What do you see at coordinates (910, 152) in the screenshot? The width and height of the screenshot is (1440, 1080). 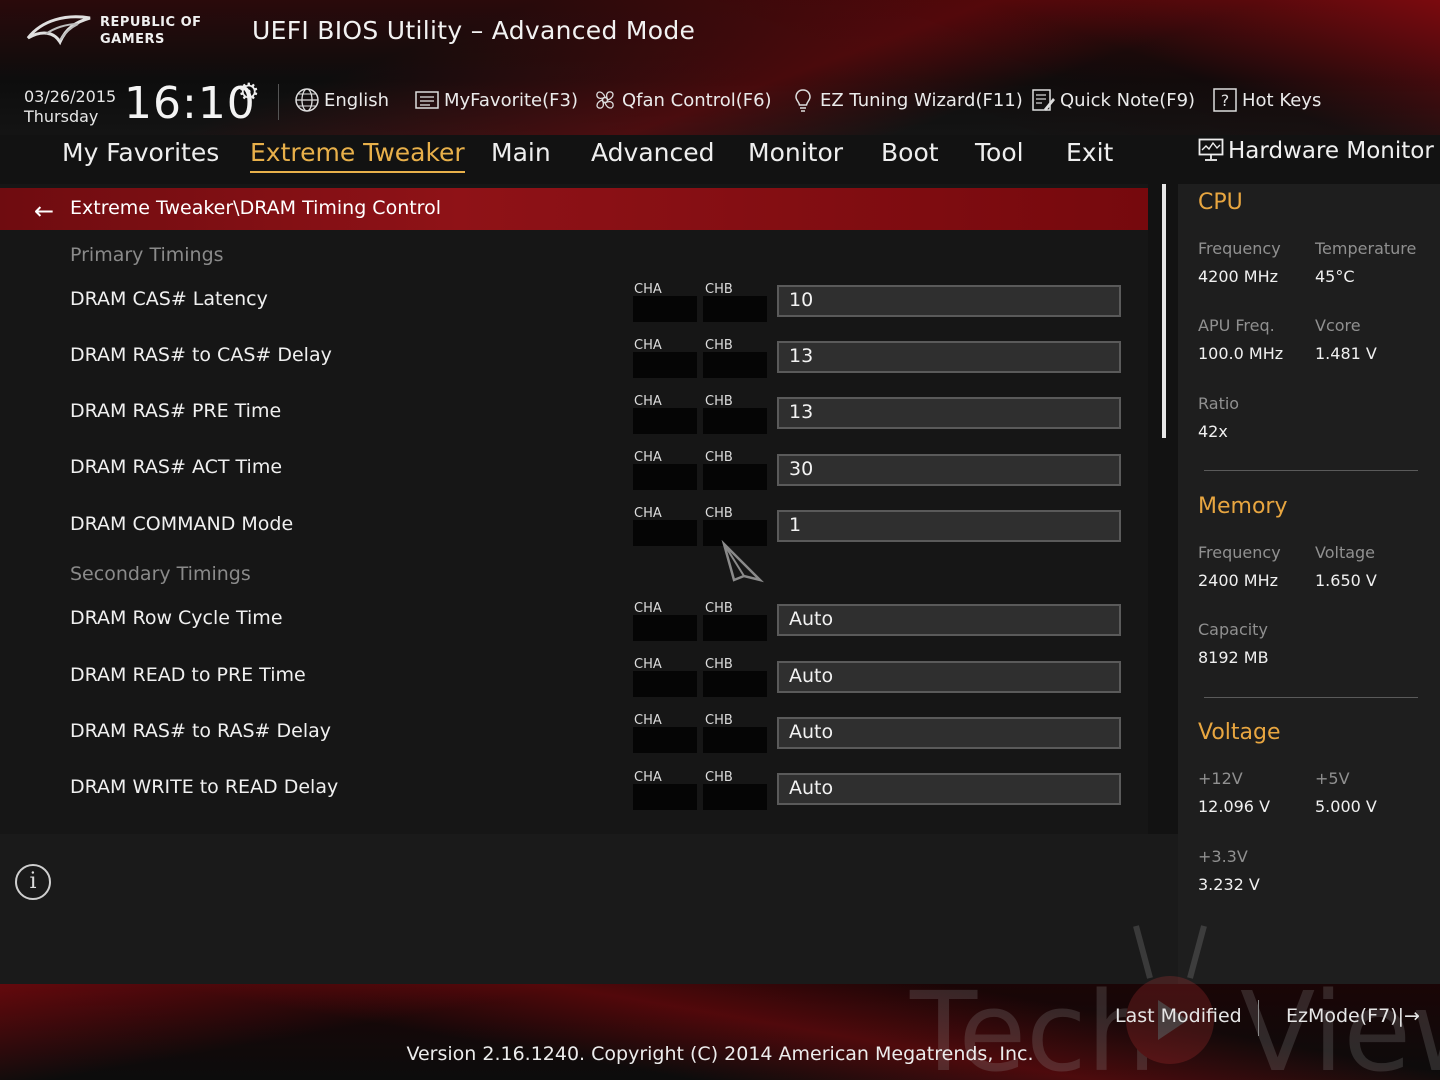 I see `tab-boot: Boot` at bounding box center [910, 152].